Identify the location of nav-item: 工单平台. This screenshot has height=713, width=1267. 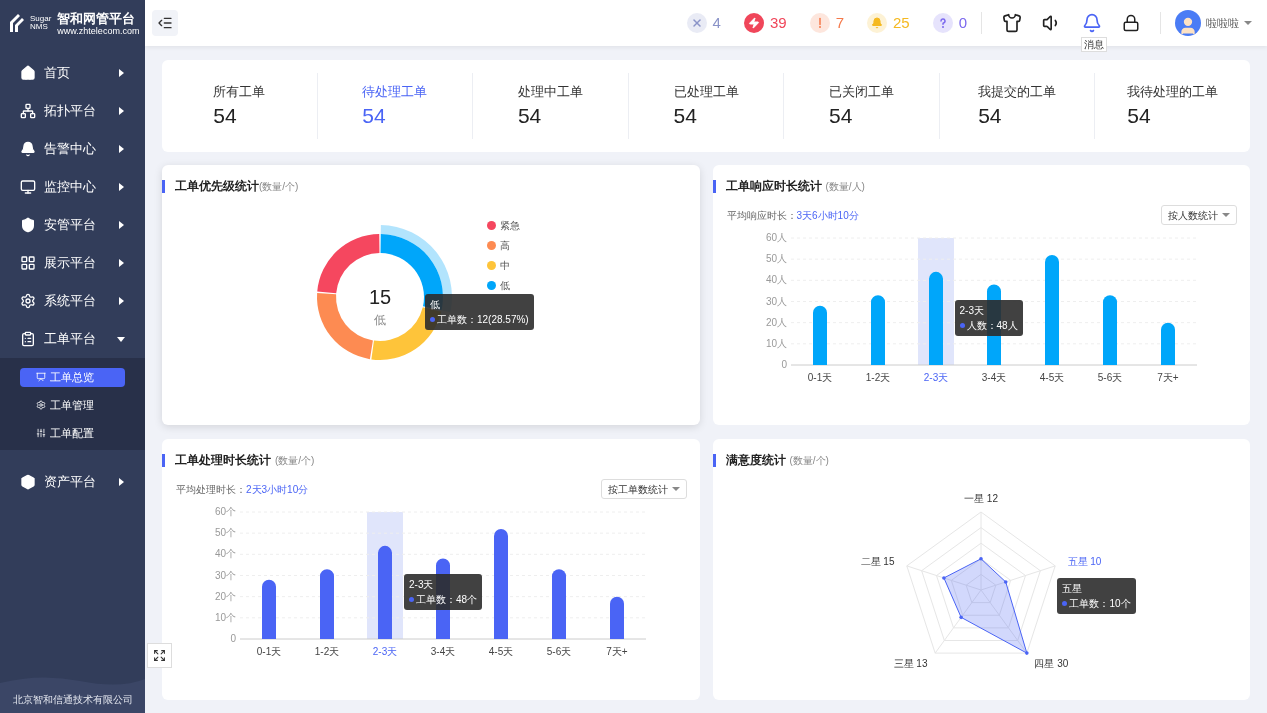
(72, 339).